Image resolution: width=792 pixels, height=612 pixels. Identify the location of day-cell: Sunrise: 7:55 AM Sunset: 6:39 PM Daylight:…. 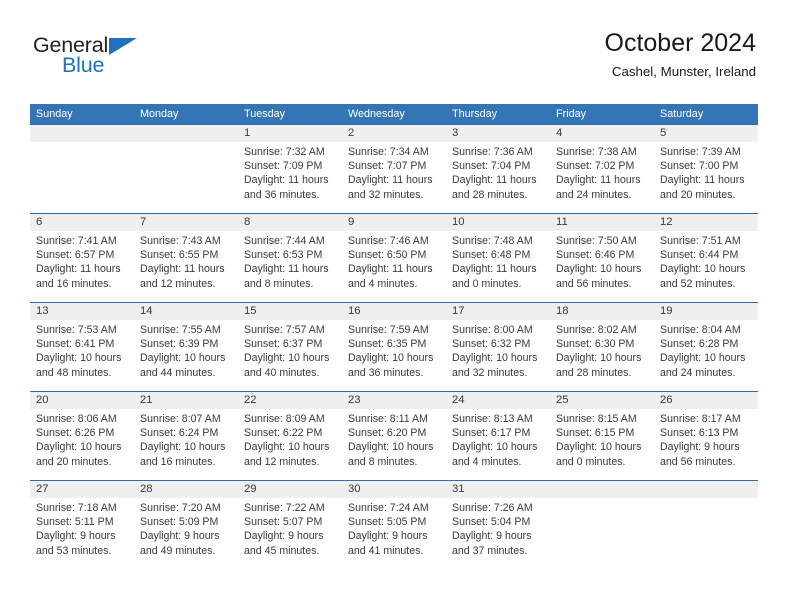
(186, 355).